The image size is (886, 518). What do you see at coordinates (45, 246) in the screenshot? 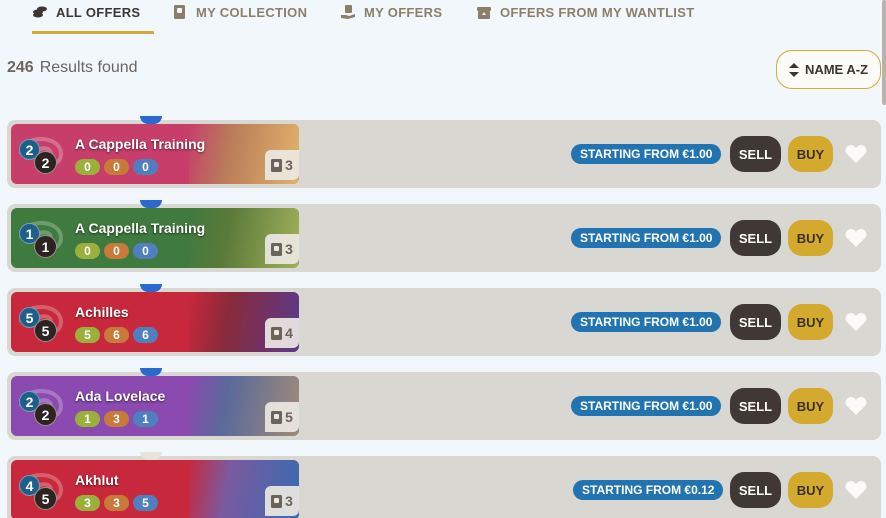
I see `cost-bottom-badge: 1` at bounding box center [45, 246].